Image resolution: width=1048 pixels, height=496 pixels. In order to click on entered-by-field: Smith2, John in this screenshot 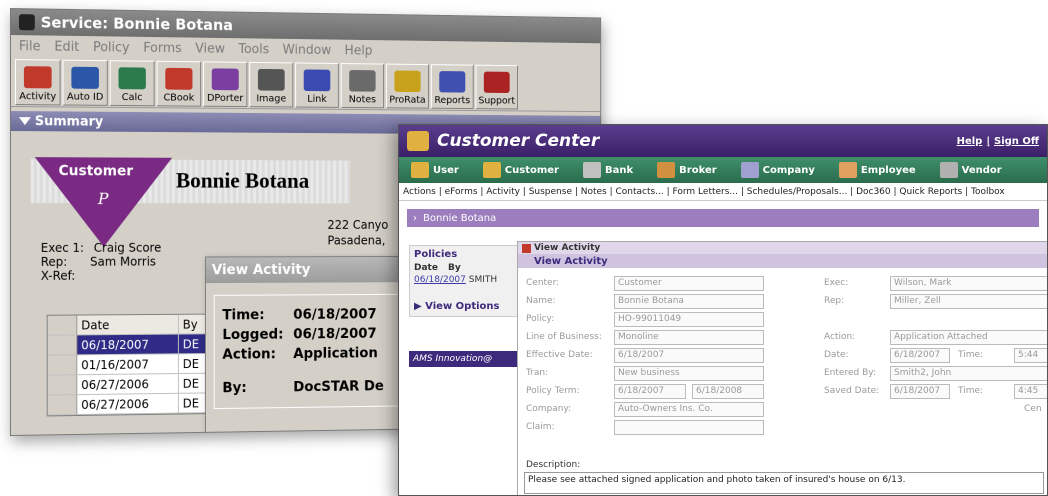, I will do `click(968, 373)`.